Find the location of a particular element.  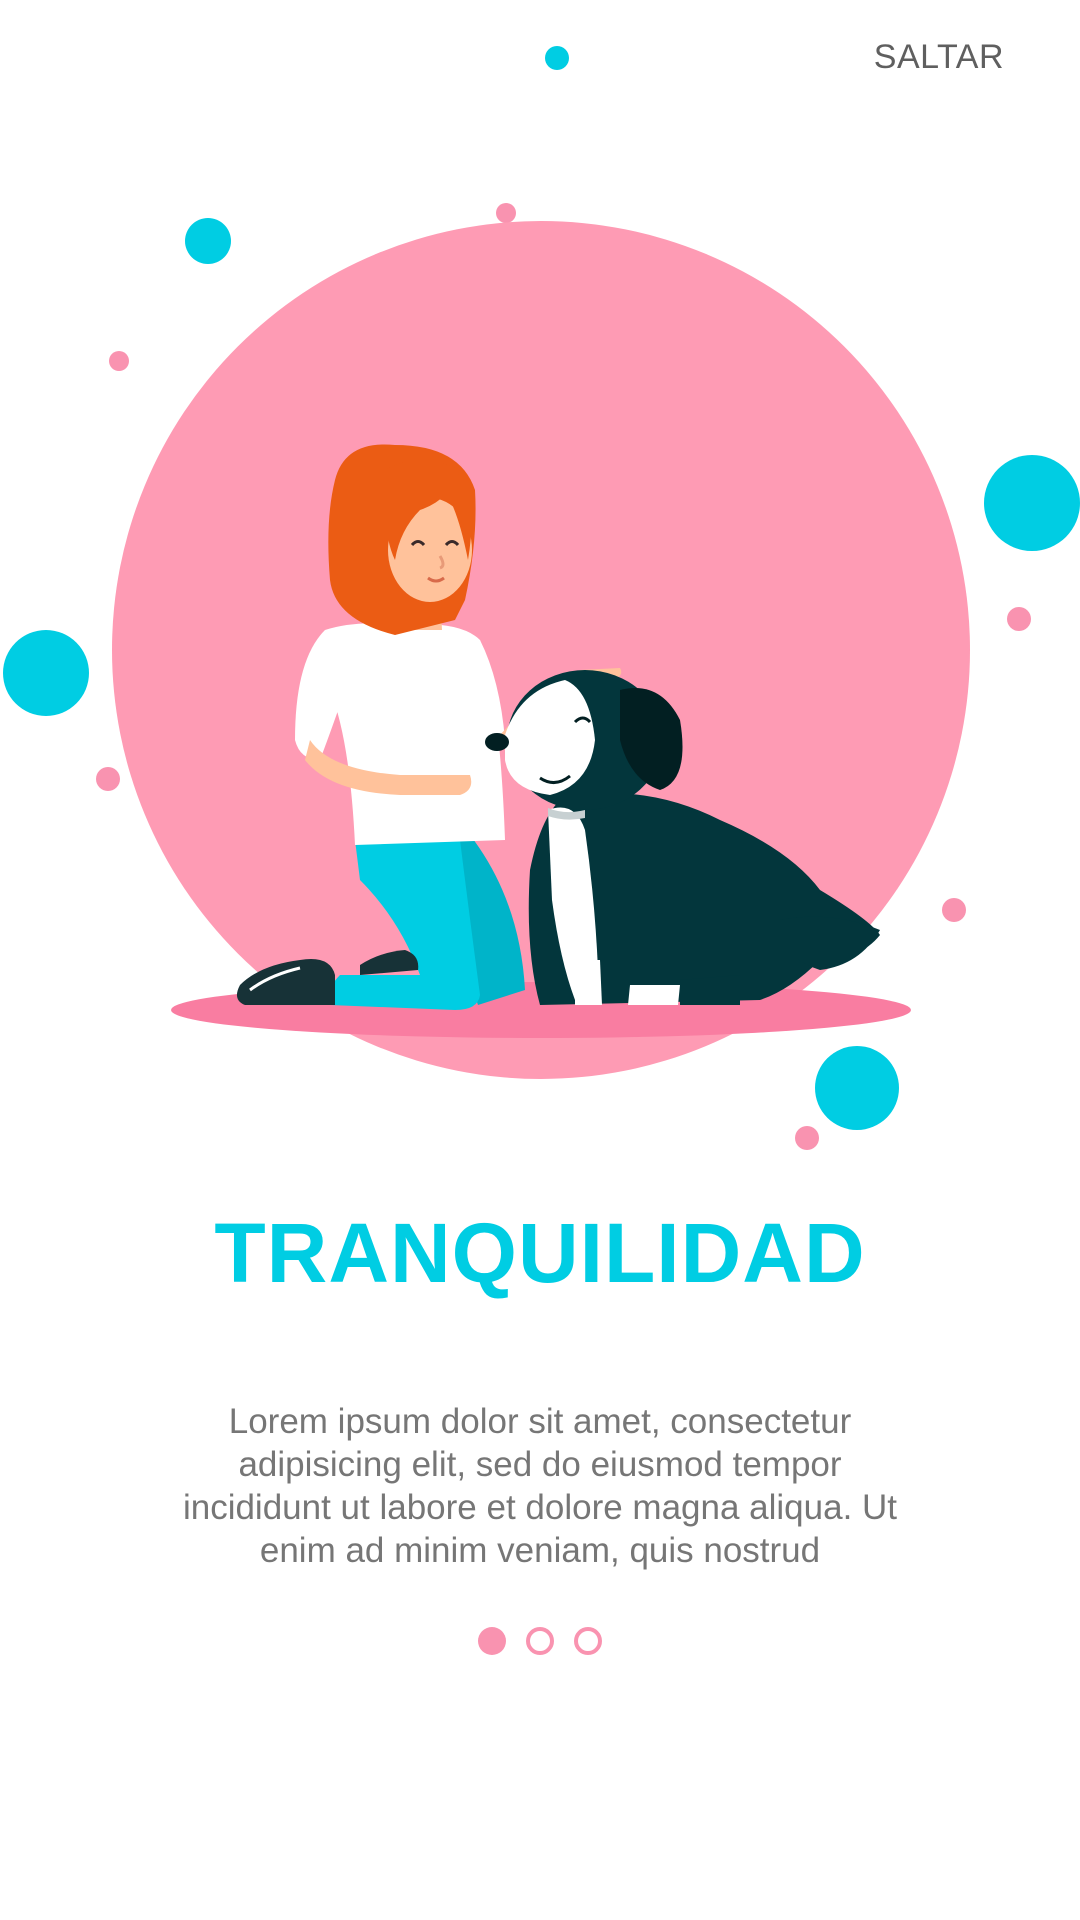

page-indicator is located at coordinates (540, 1641).